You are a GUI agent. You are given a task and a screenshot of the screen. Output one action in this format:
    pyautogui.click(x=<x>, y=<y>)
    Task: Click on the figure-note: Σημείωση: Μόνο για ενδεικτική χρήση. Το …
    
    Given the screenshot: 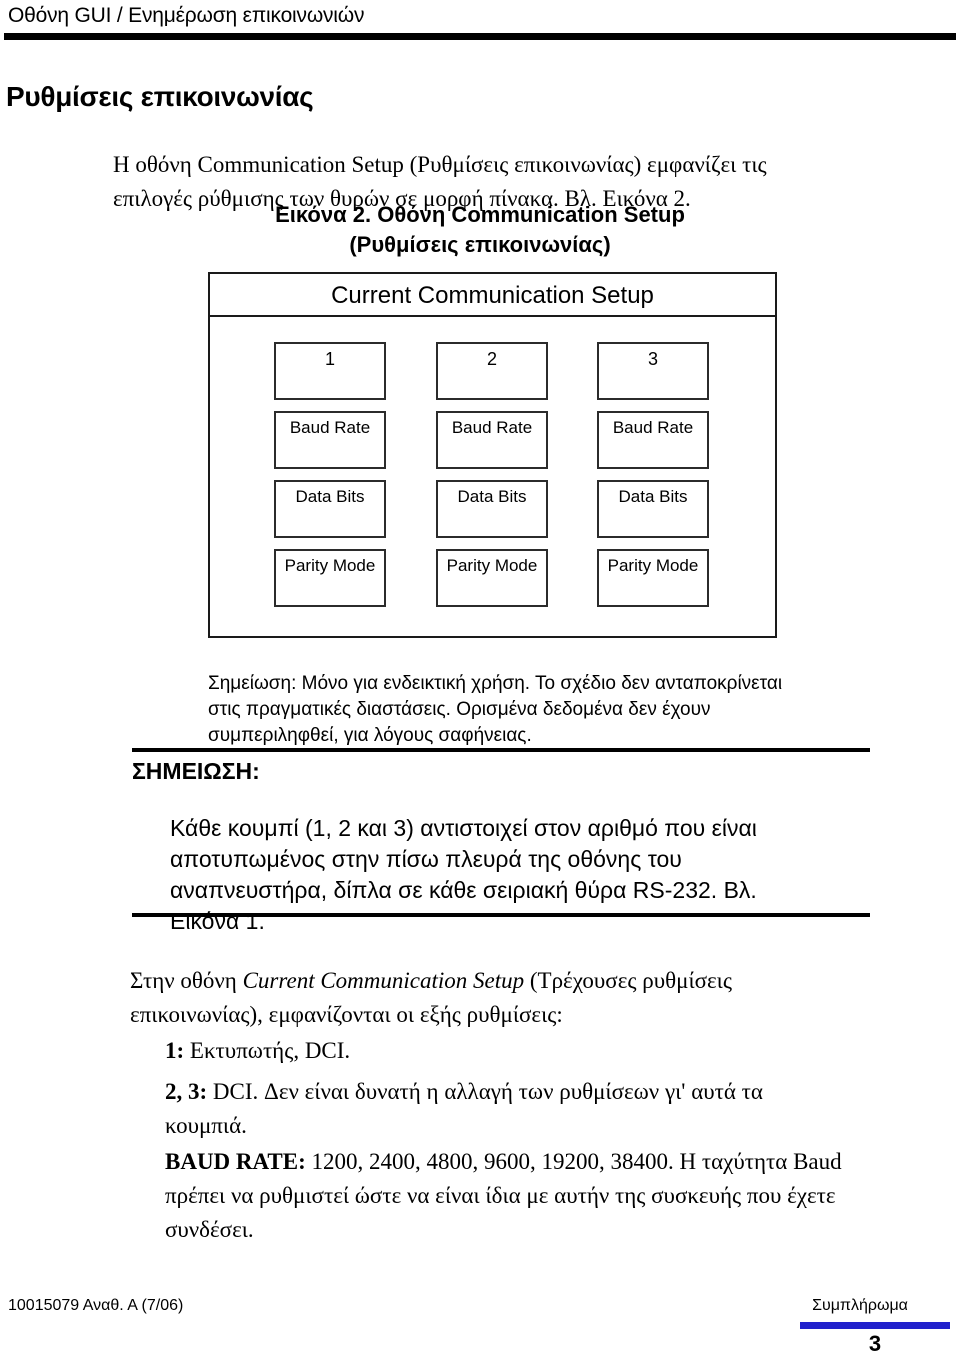 What is the action you would take?
    pyautogui.click(x=495, y=709)
    